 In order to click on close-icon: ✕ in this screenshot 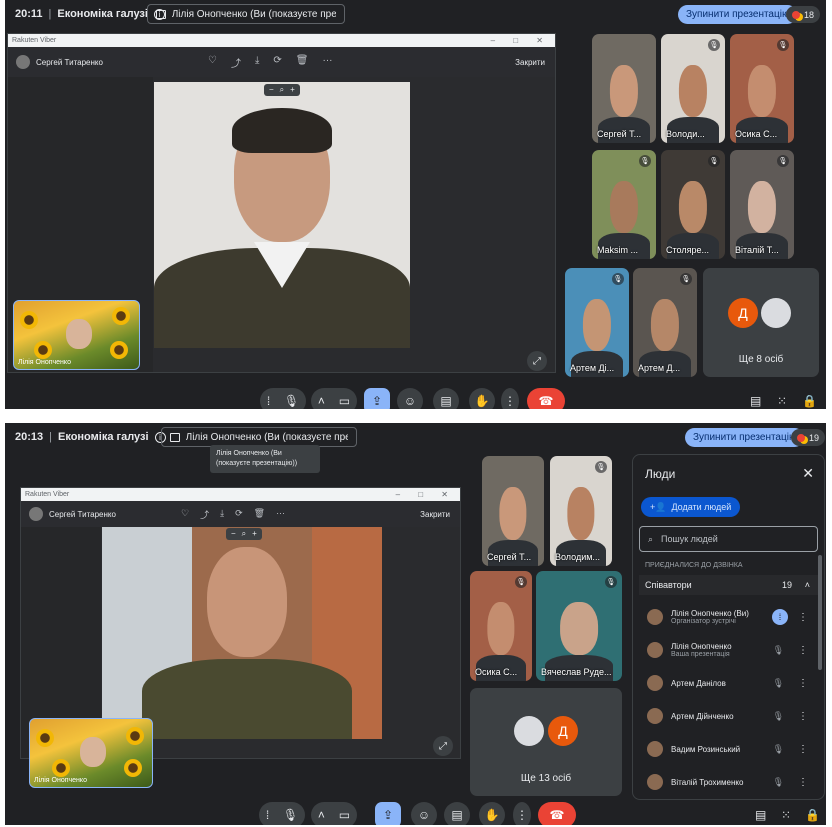, I will do `click(808, 473)`.